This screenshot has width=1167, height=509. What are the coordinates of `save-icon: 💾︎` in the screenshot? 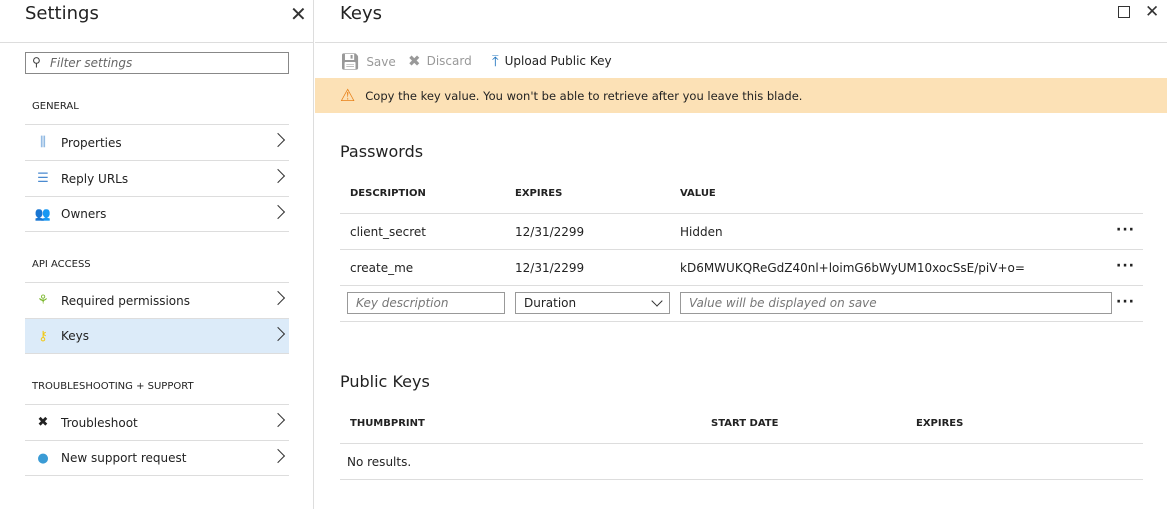 It's located at (350, 61).